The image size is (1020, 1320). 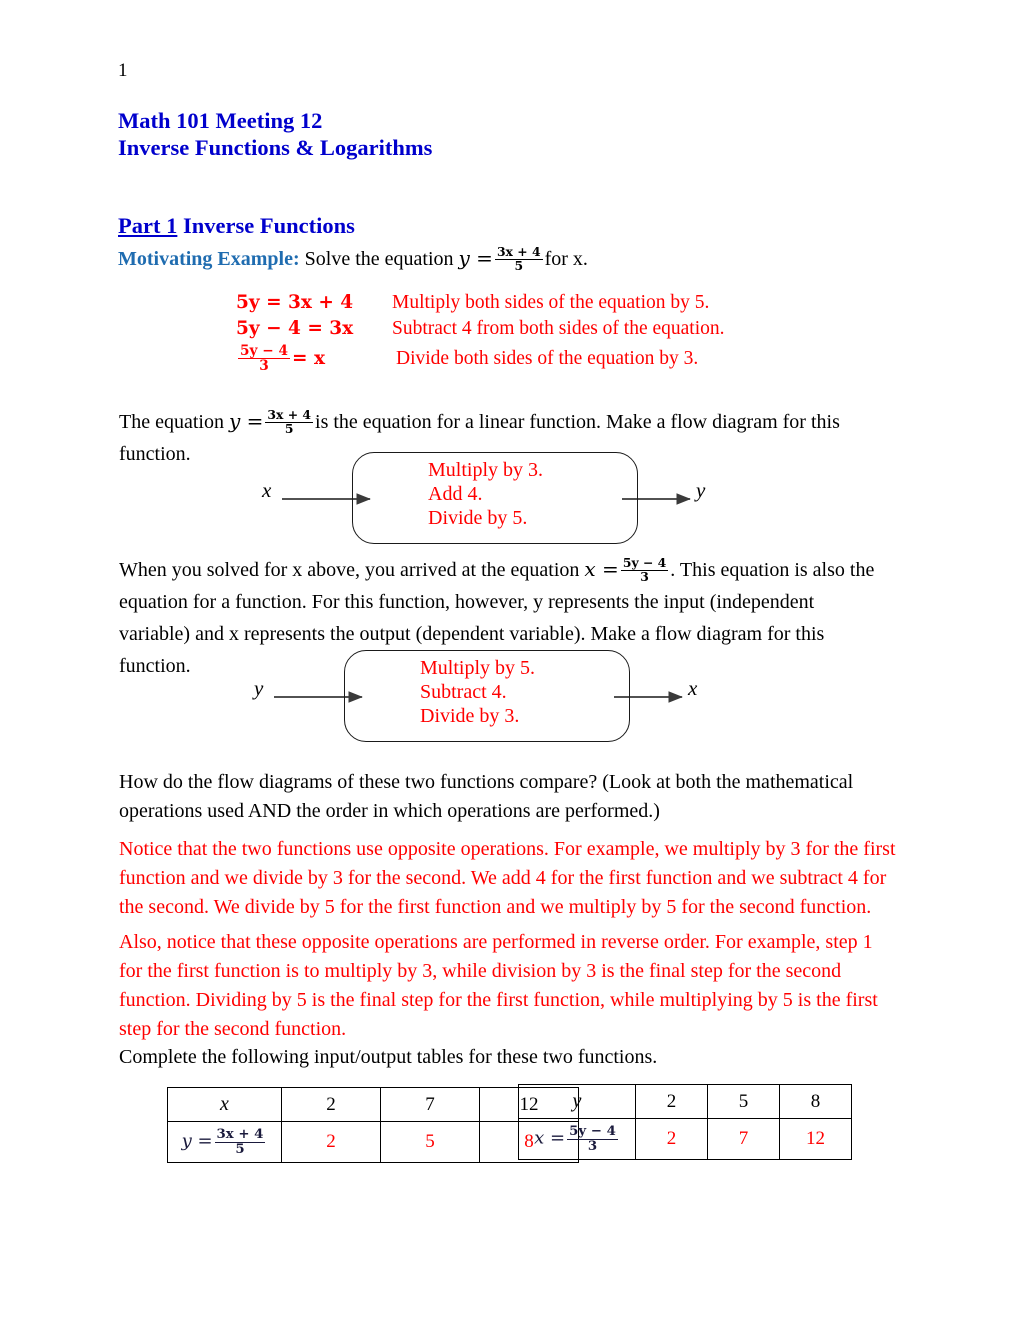 I want to click on motivating-fraction-denominator: 5, so click(x=519, y=266).